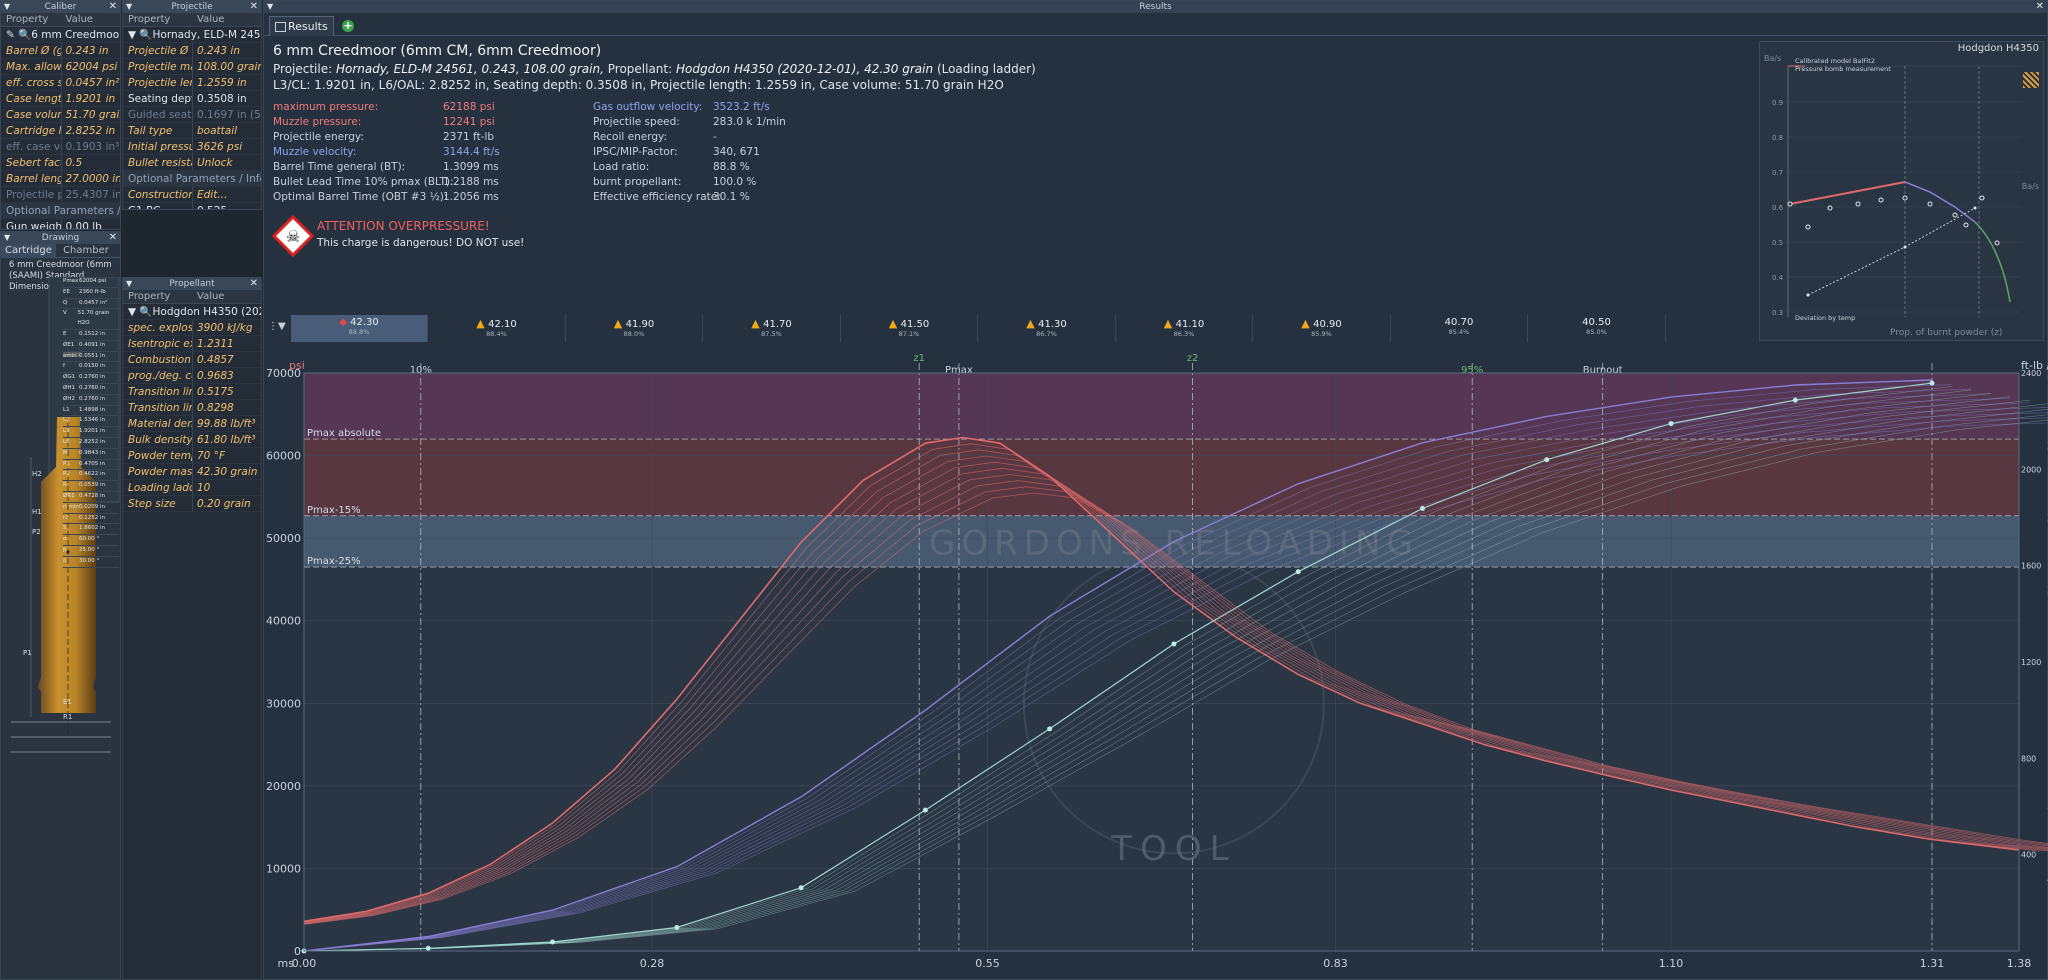  I want to click on projectile-selector: ▼ 🔍Hornady, ELD-M 24561, 0.243, so click(192, 35).